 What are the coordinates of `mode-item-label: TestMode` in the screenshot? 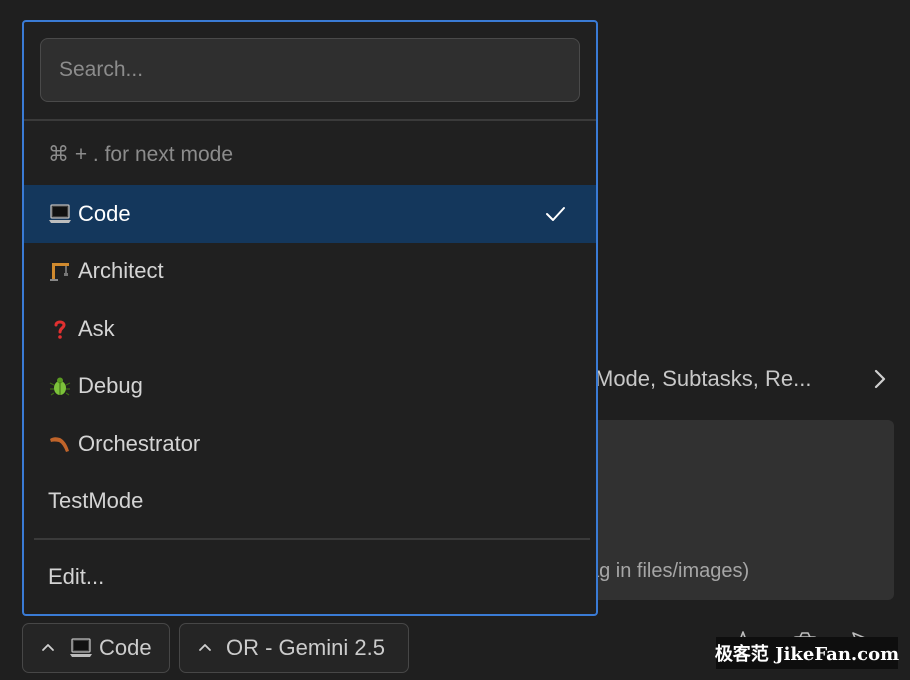 It's located at (96, 501).